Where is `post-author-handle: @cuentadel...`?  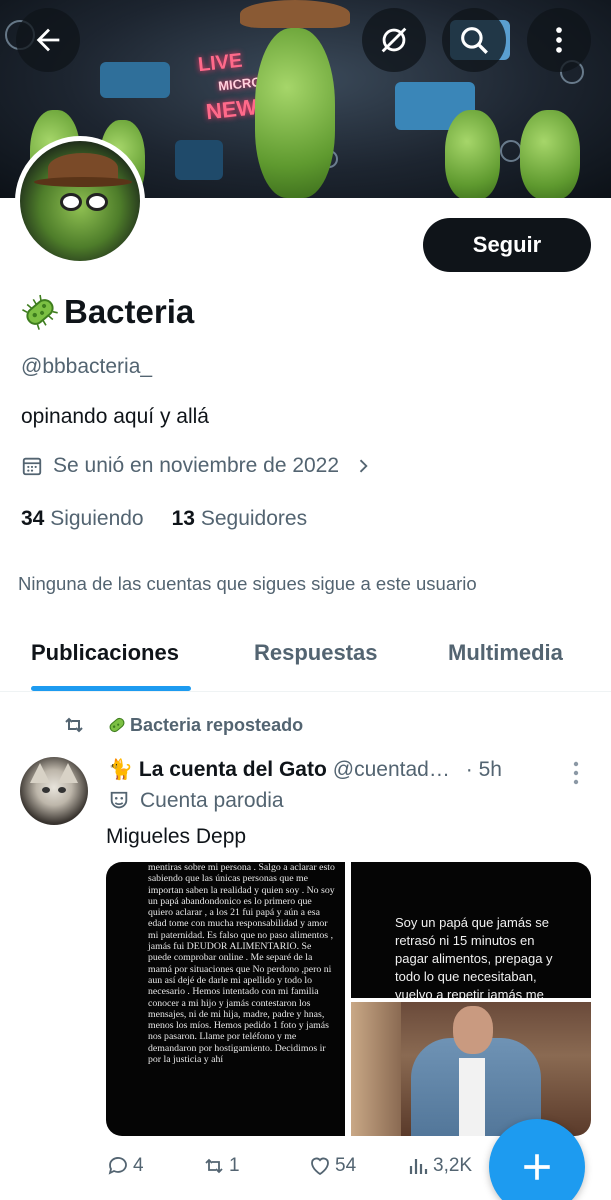 post-author-handle: @cuentadel... is located at coordinates (395, 770).